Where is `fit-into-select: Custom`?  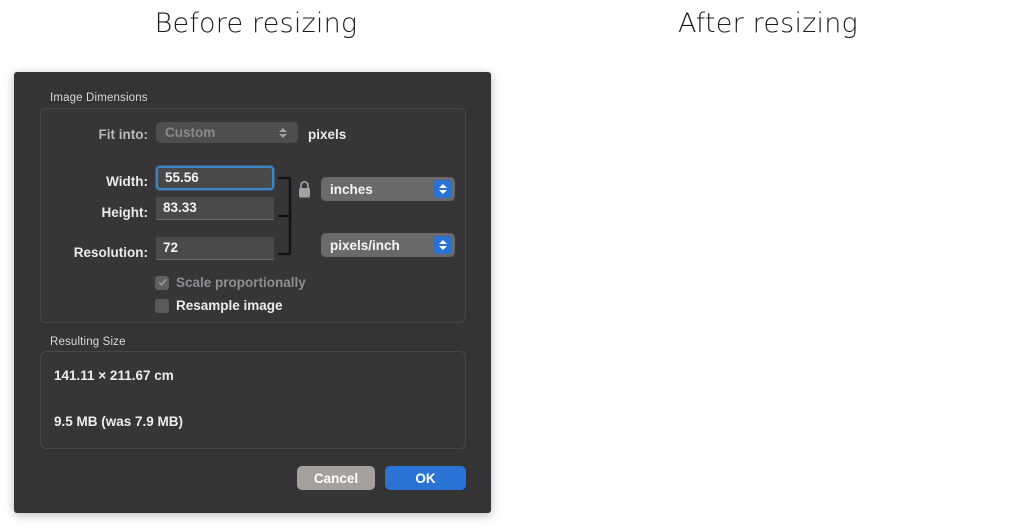
fit-into-select: Custom is located at coordinates (227, 132).